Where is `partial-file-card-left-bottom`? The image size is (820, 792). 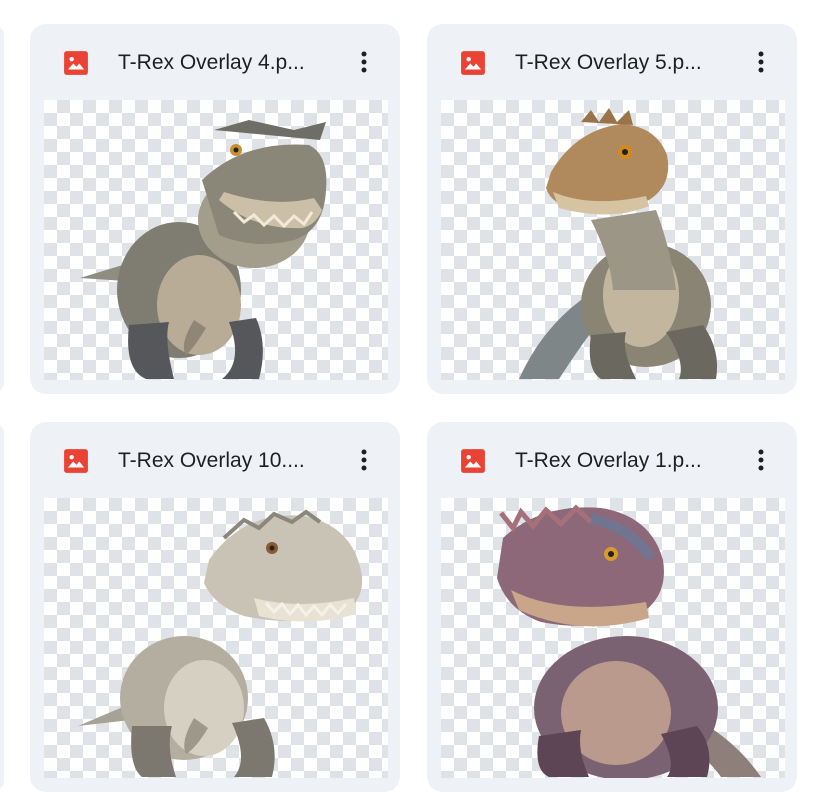 partial-file-card-left-bottom is located at coordinates (2, 607).